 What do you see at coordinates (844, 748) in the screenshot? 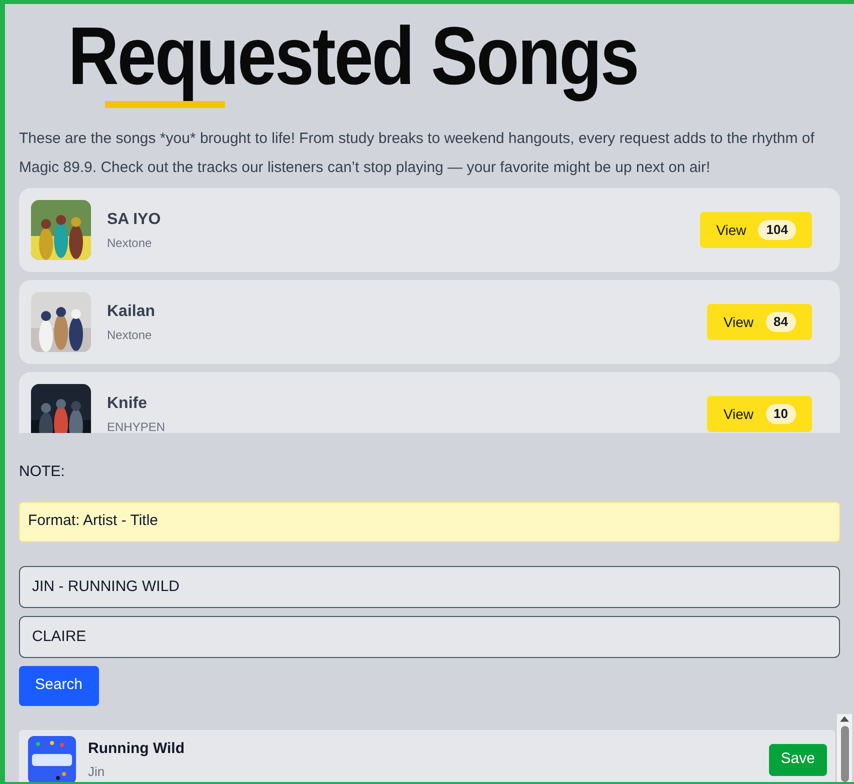
I see `scrollbar` at bounding box center [844, 748].